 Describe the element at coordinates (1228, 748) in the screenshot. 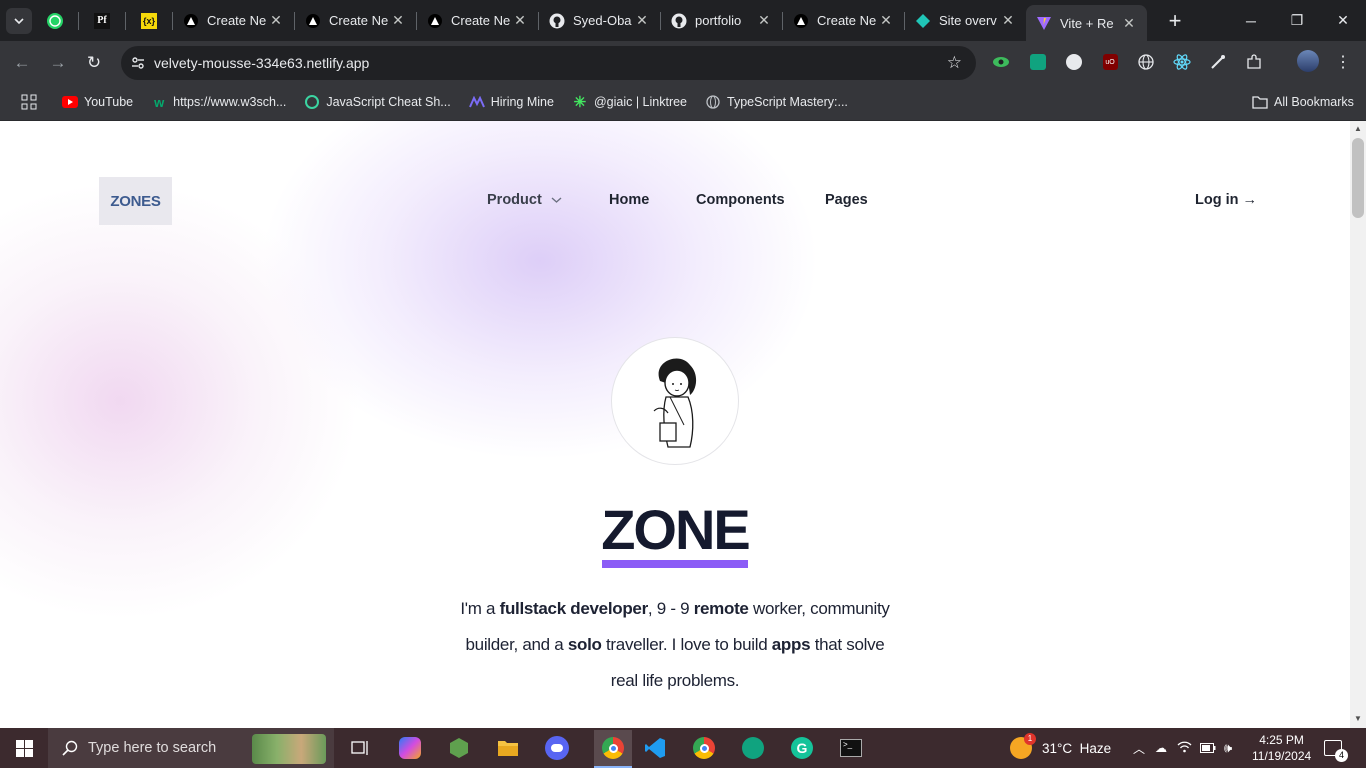

I see `volume-icon: 🕪` at that location.